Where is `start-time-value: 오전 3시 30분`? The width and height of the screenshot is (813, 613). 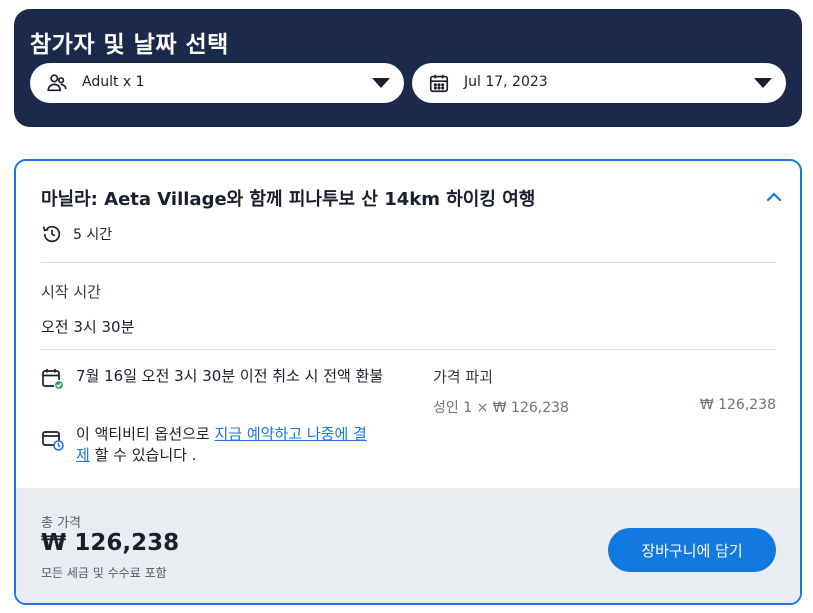 start-time-value: 오전 3시 30분 is located at coordinates (88, 327).